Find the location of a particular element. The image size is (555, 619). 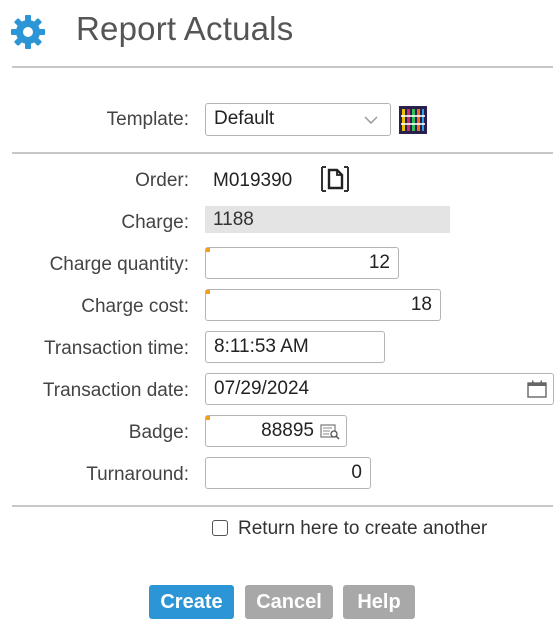

transaction-time-label: Transaction time: is located at coordinates (116, 348).